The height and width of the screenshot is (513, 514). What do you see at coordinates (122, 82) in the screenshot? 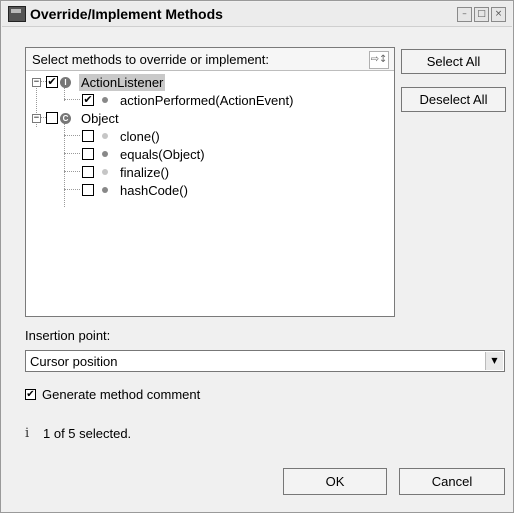
I see `tree-node-label: ActionListener` at bounding box center [122, 82].